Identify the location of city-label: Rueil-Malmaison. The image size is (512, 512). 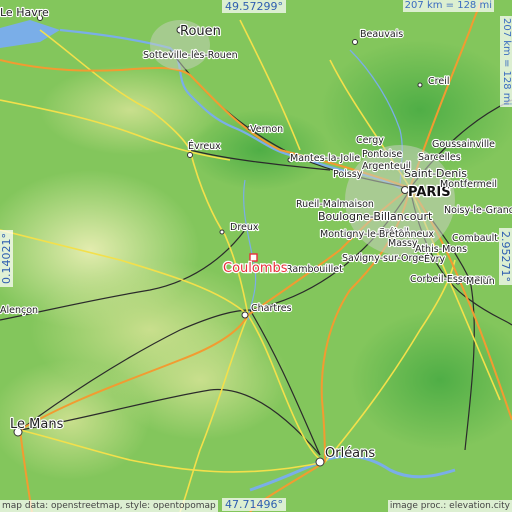
(335, 204).